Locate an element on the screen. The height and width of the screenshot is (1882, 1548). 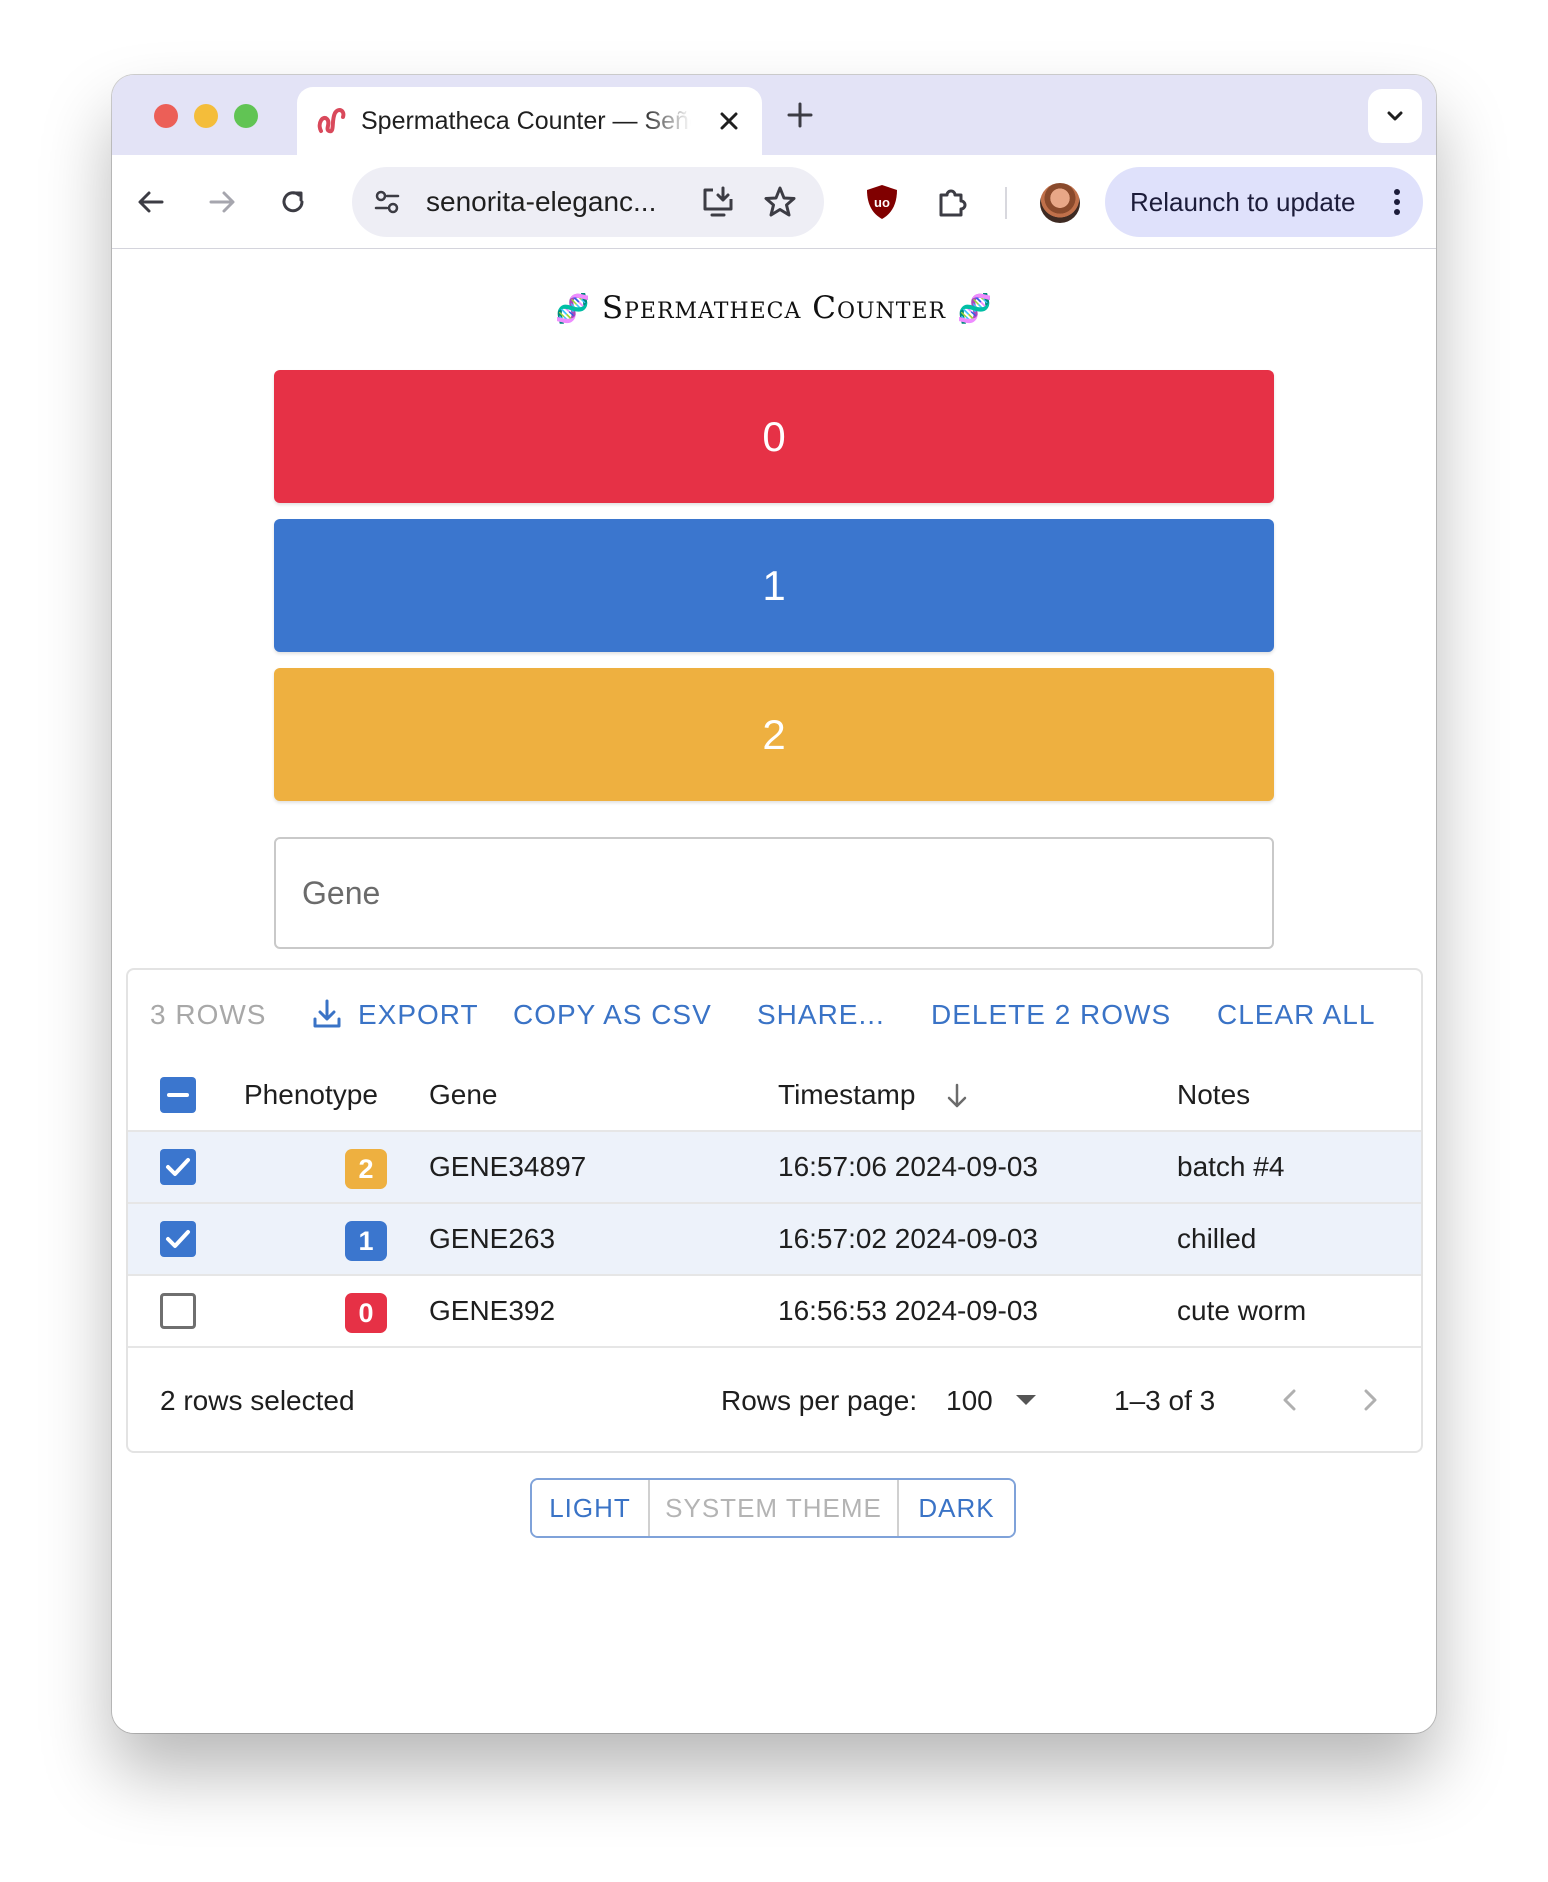
site-settings-icon is located at coordinates (387, 202).